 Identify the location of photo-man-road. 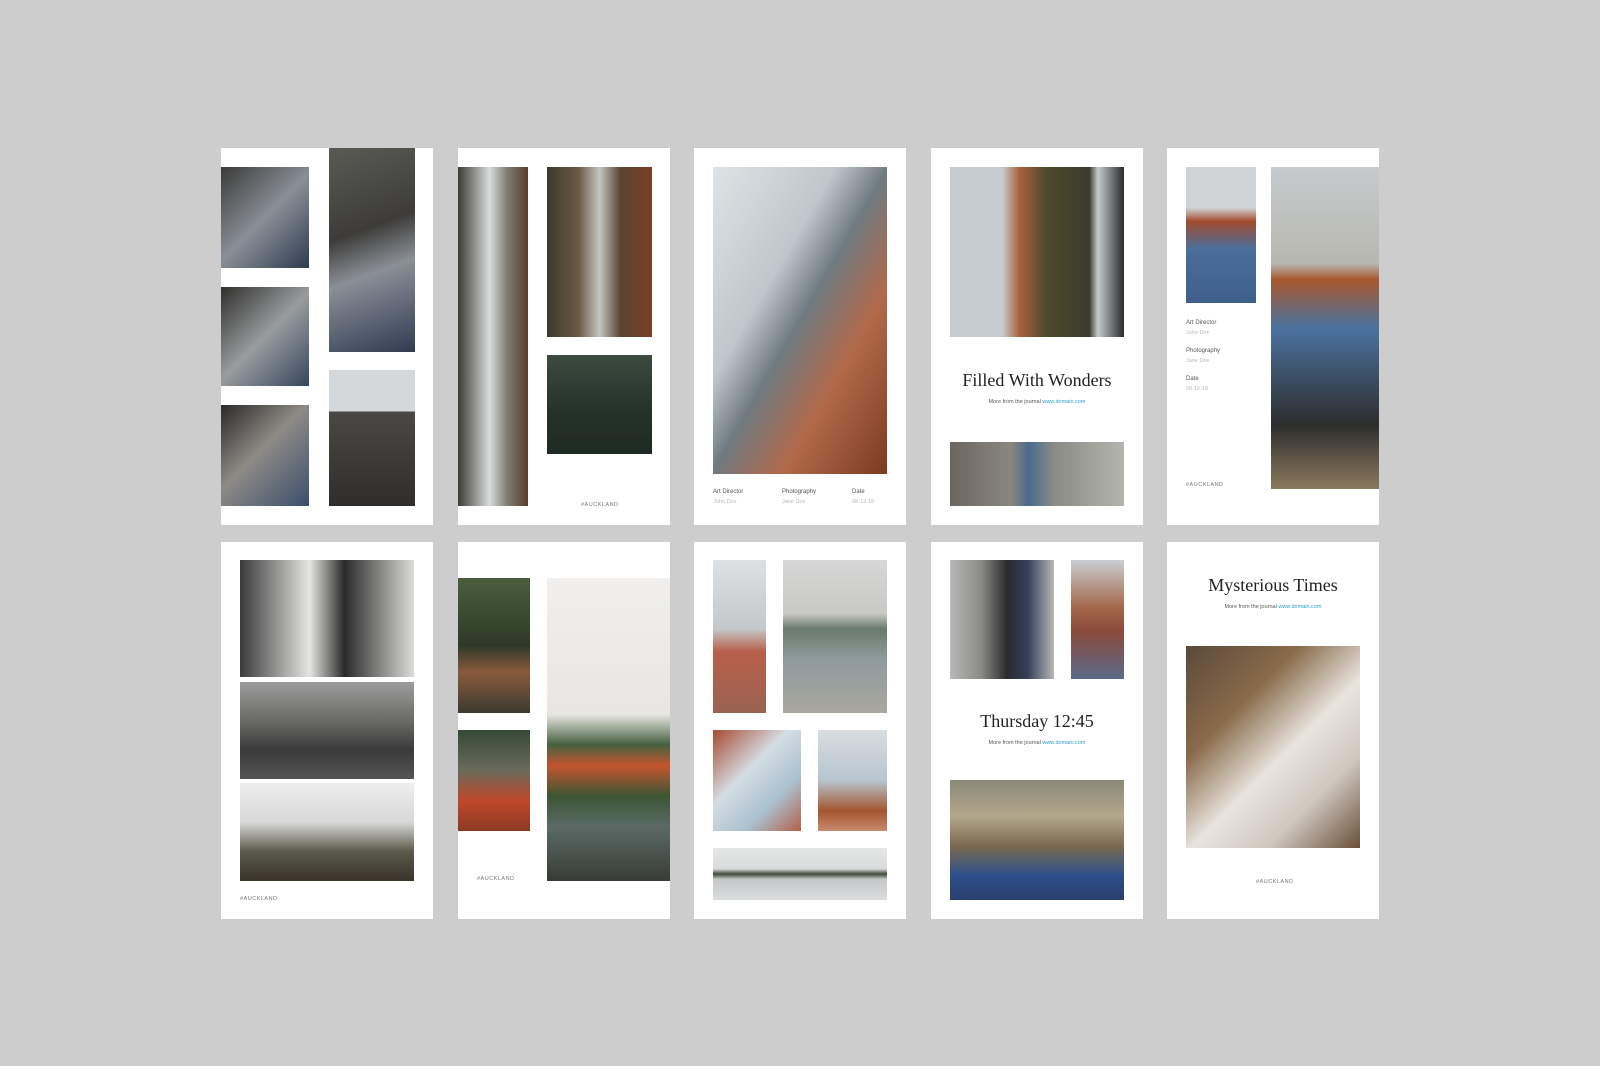
(1002, 619).